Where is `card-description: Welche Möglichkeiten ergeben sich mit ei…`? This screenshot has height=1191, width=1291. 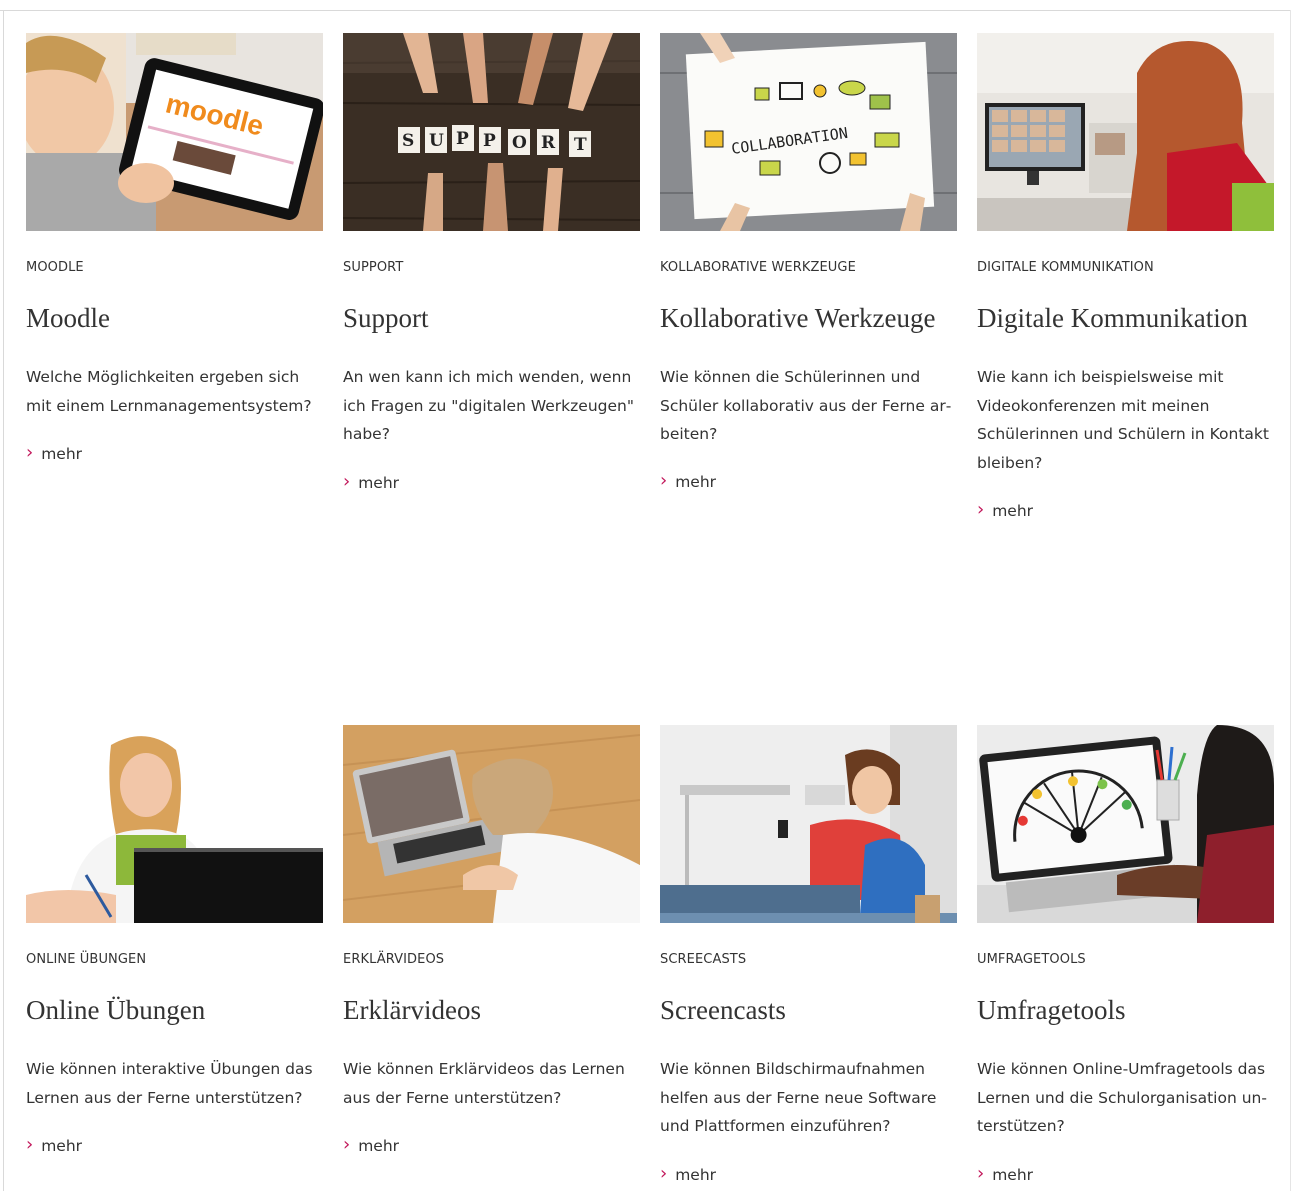 card-description: Welche Möglichkeiten ergeben sich mit ei… is located at coordinates (169, 391).